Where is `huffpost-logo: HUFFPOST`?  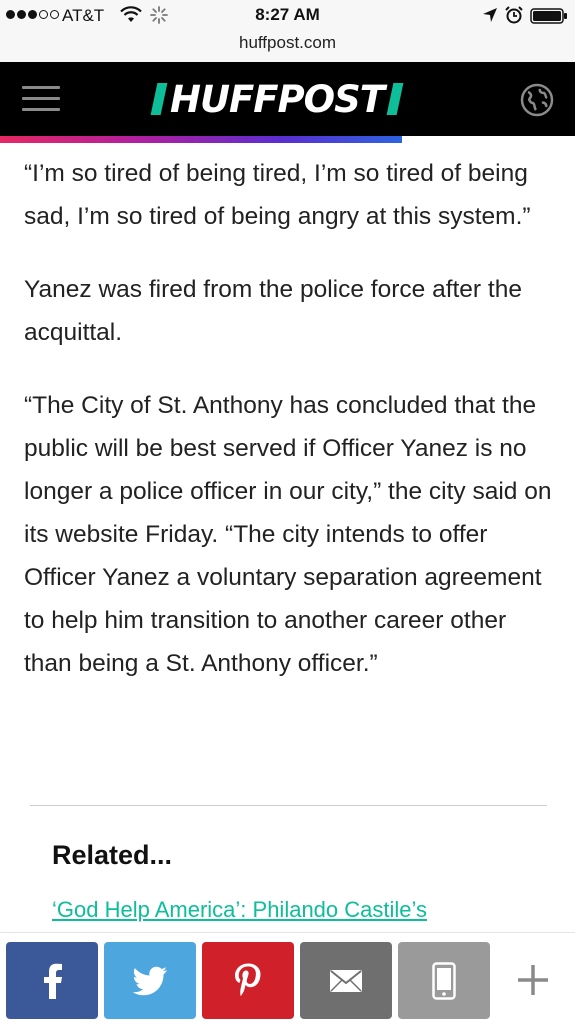
huffpost-logo: HUFFPOST is located at coordinates (277, 99).